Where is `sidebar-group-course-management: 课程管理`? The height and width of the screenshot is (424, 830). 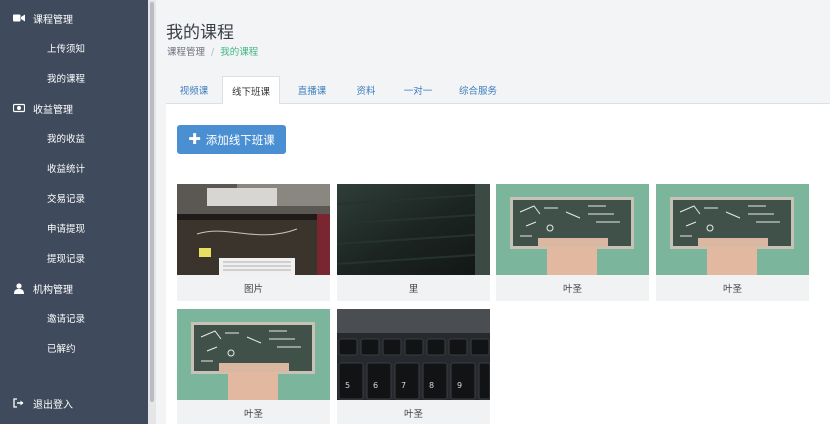
sidebar-group-course-management: 课程管理 is located at coordinates (74, 18).